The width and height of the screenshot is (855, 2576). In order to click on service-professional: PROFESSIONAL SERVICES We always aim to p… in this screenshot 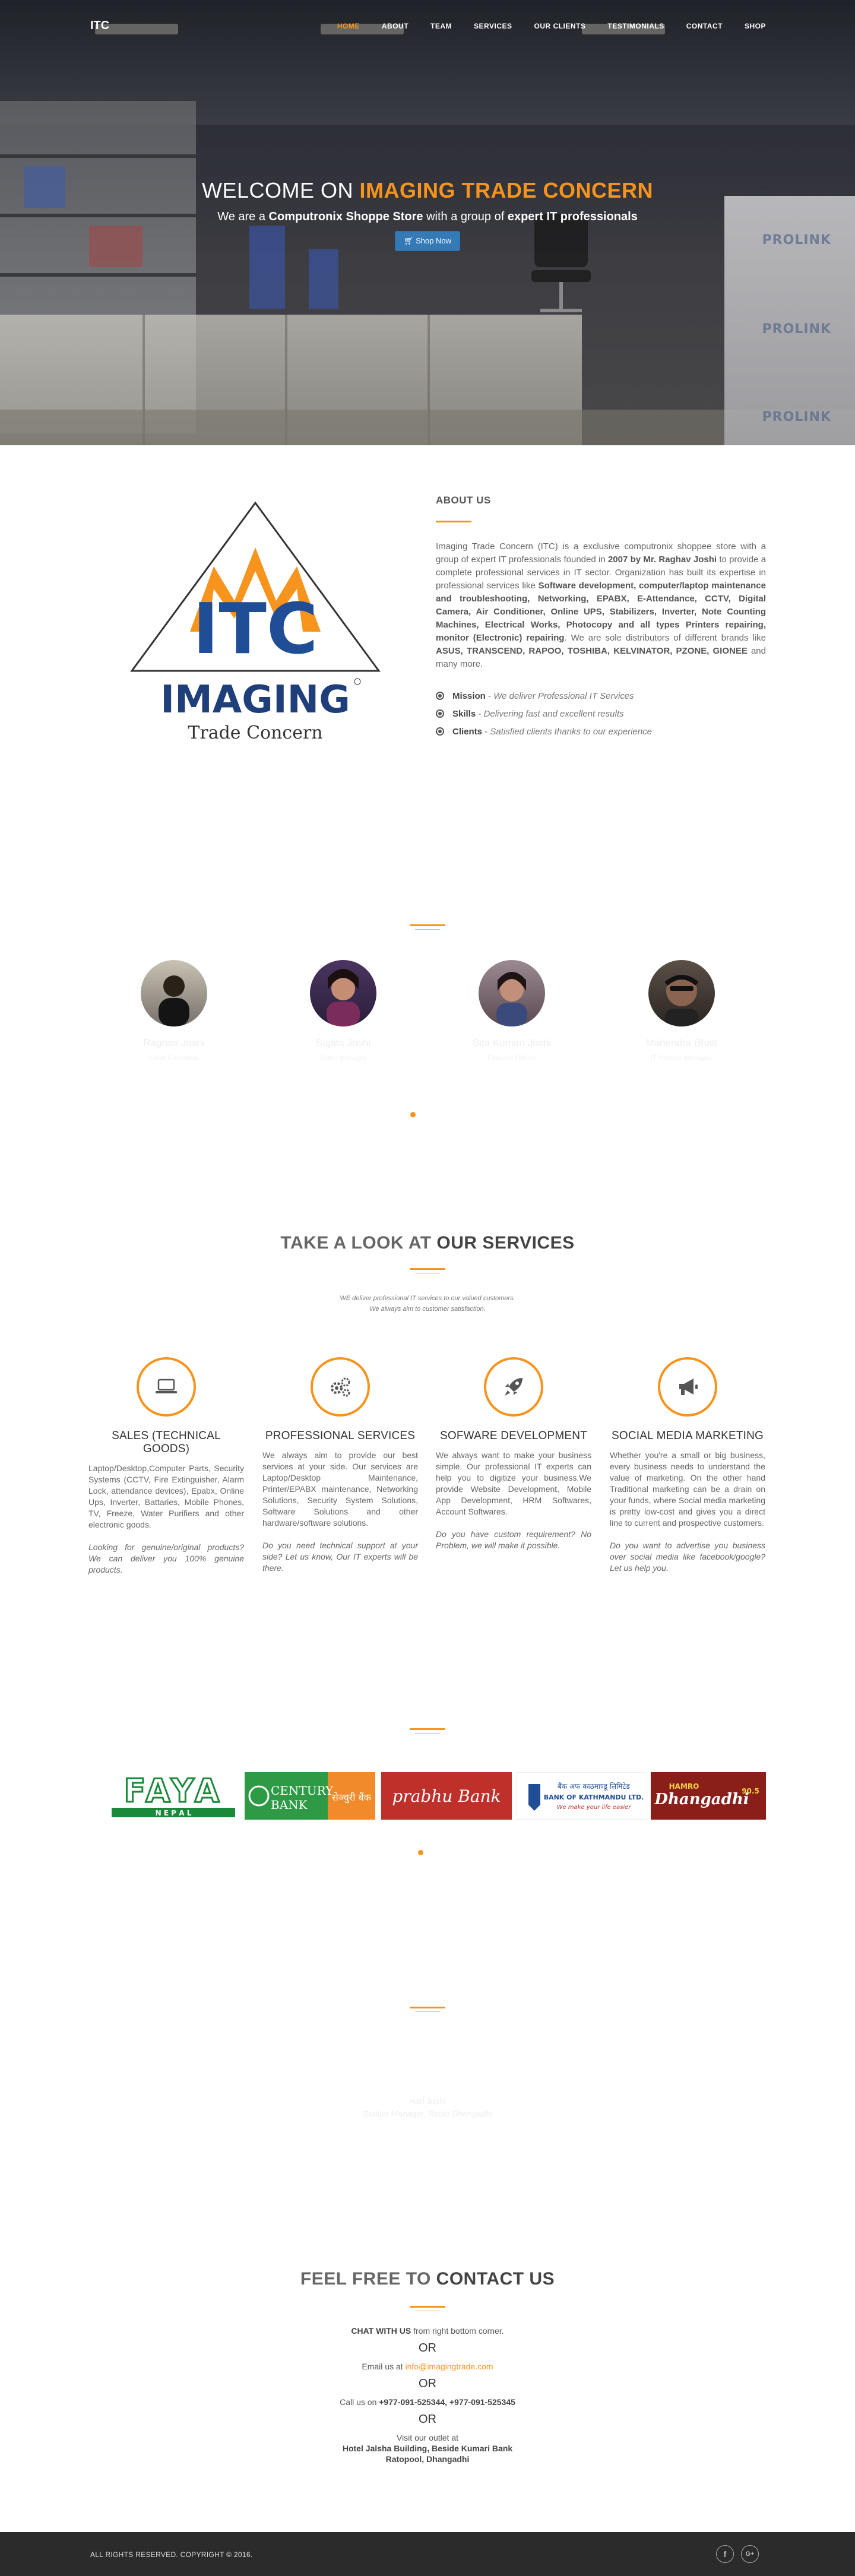, I will do `click(340, 1466)`.